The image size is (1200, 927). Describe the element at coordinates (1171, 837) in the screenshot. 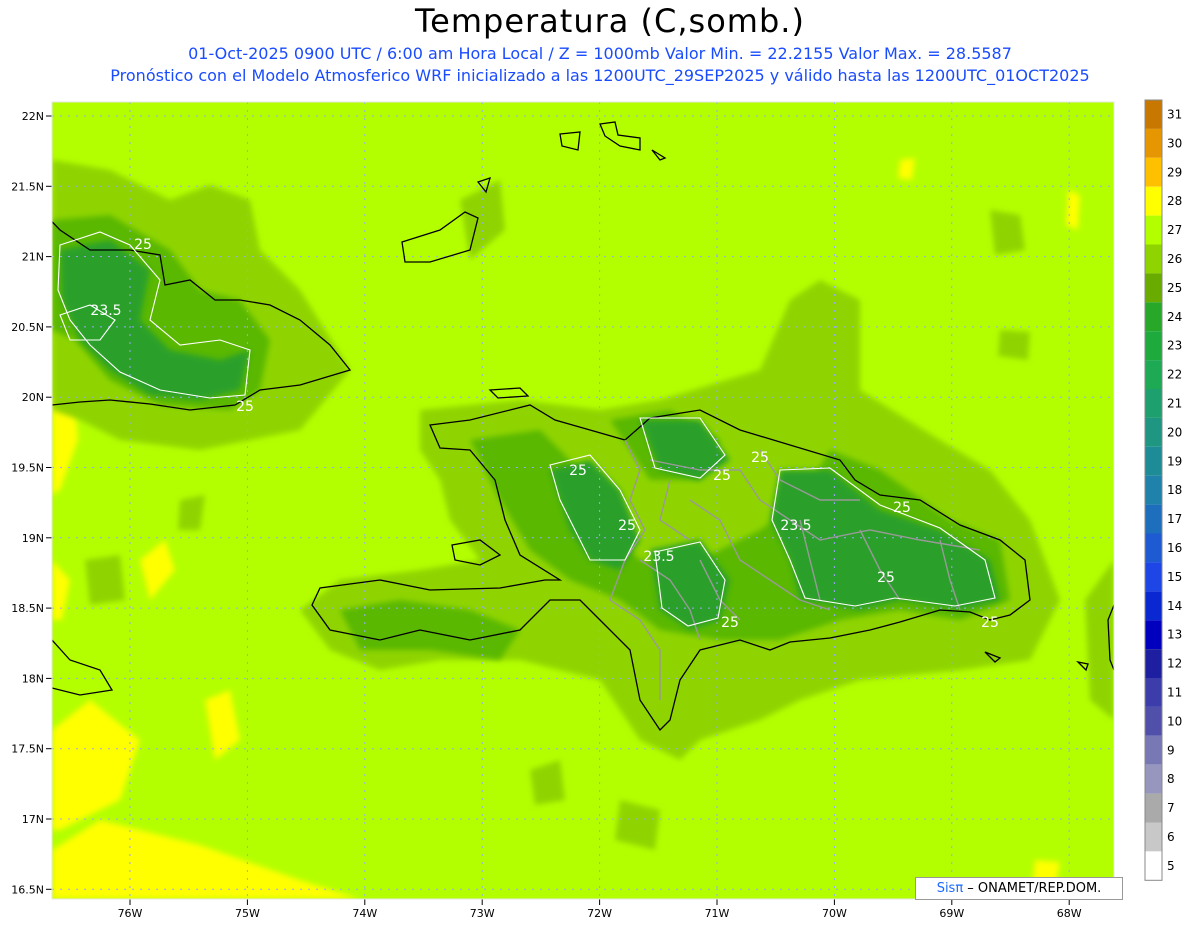

I see `colorbar-label: 6` at that location.